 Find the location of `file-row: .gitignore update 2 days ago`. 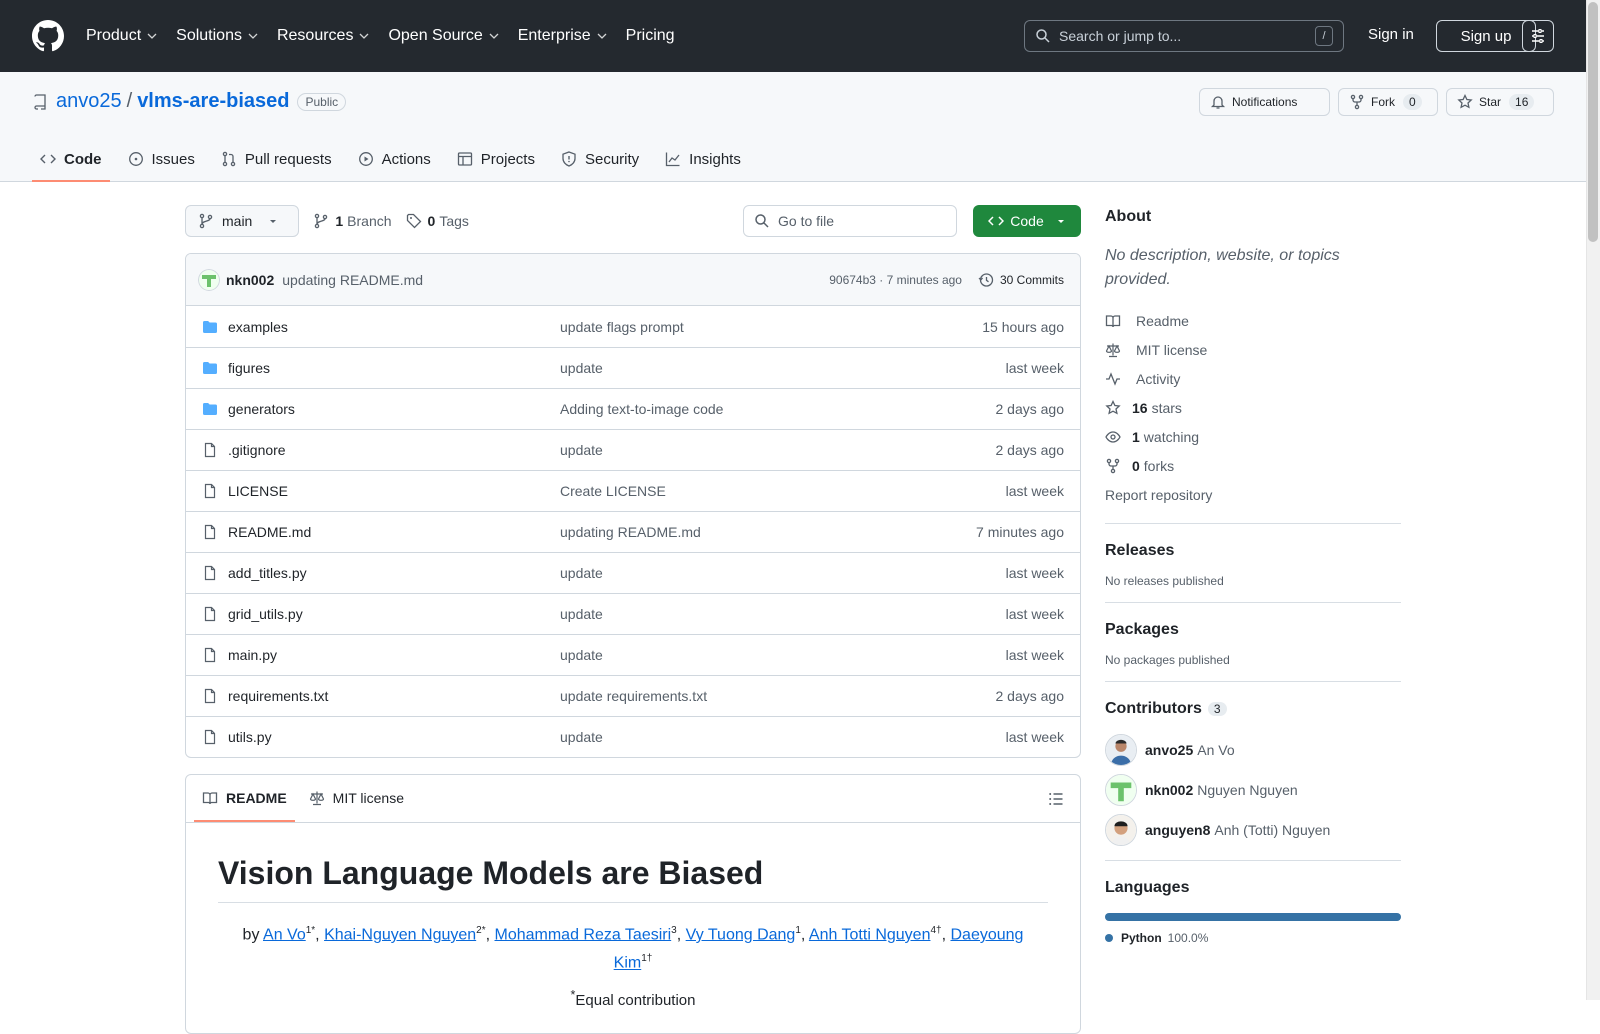

file-row: .gitignore update 2 days ago is located at coordinates (633, 449).